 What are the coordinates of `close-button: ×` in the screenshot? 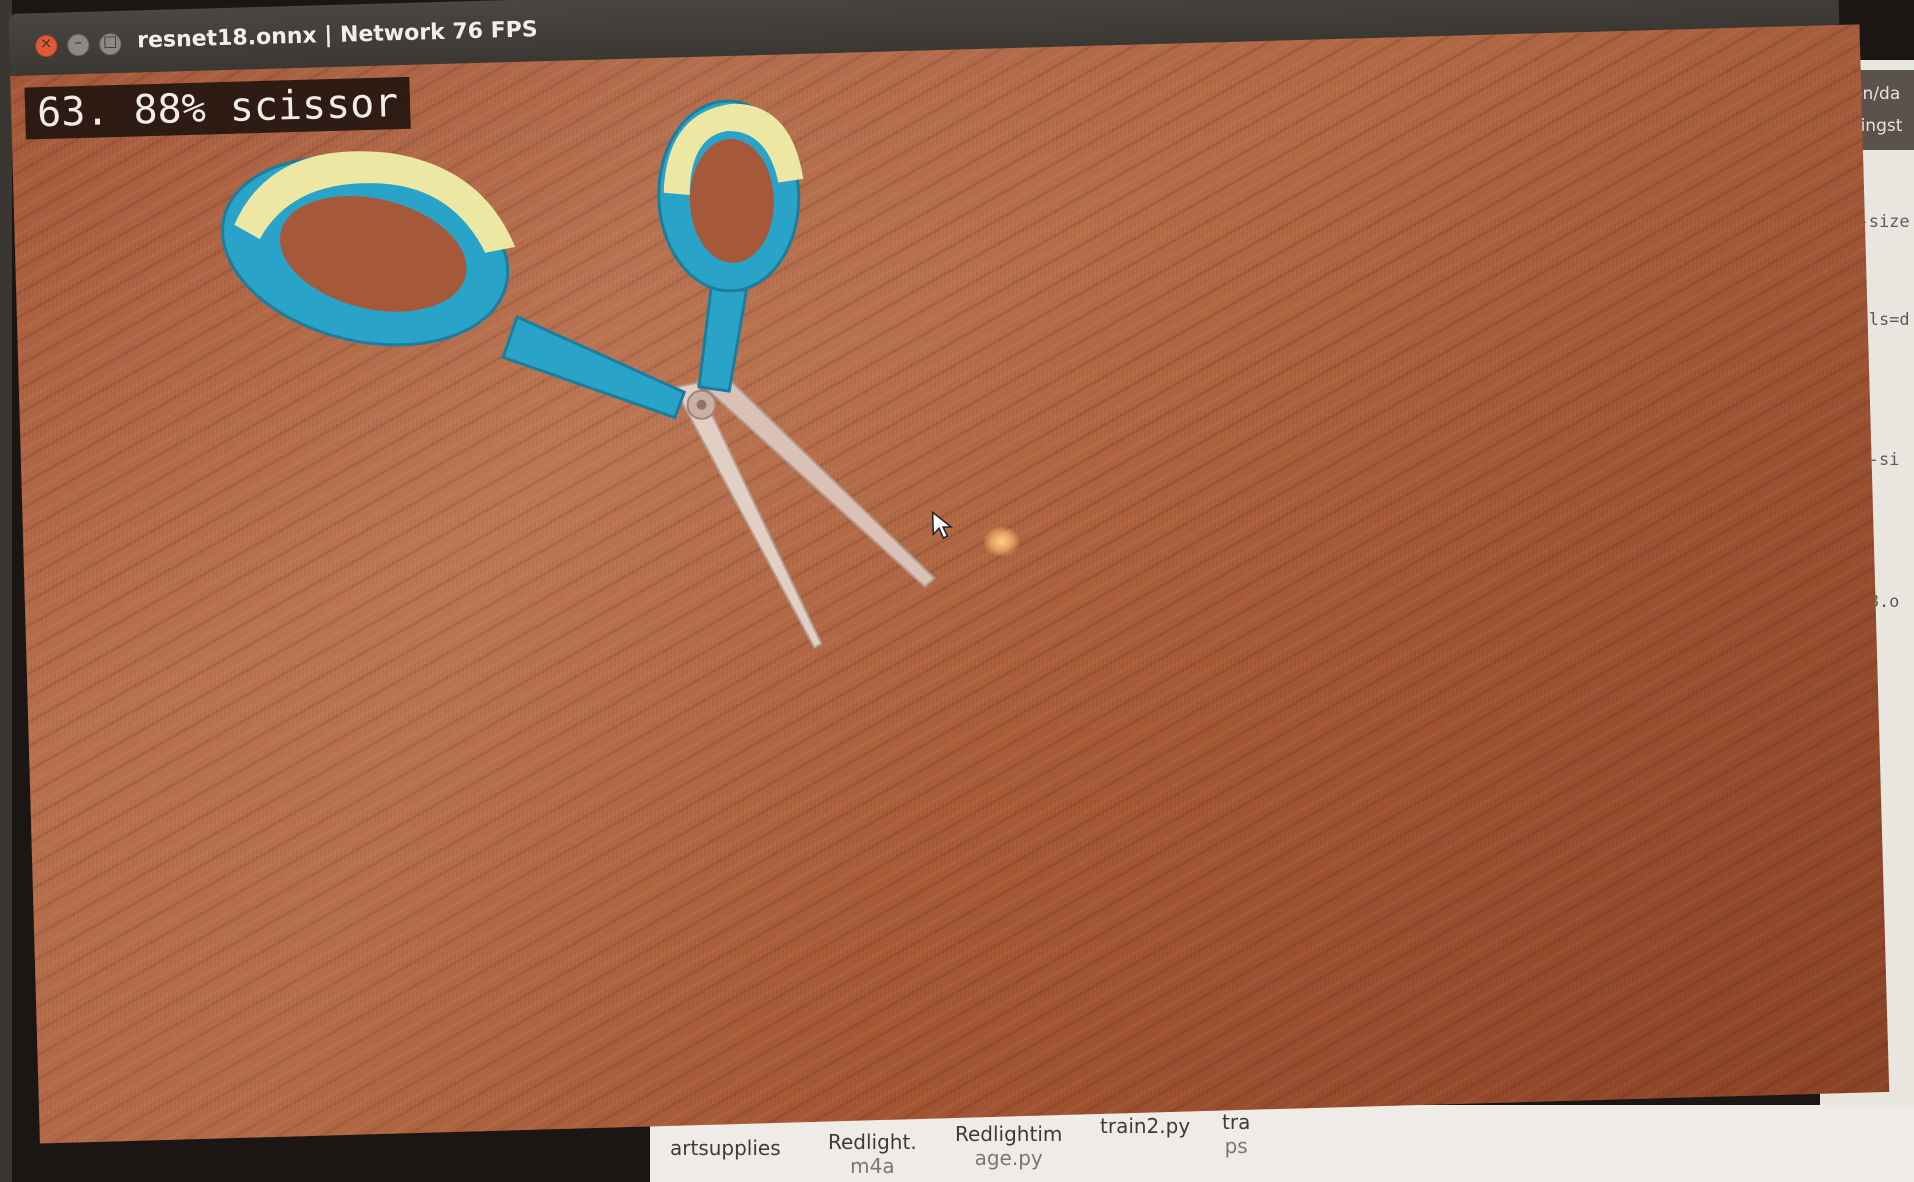 It's located at (46, 45).